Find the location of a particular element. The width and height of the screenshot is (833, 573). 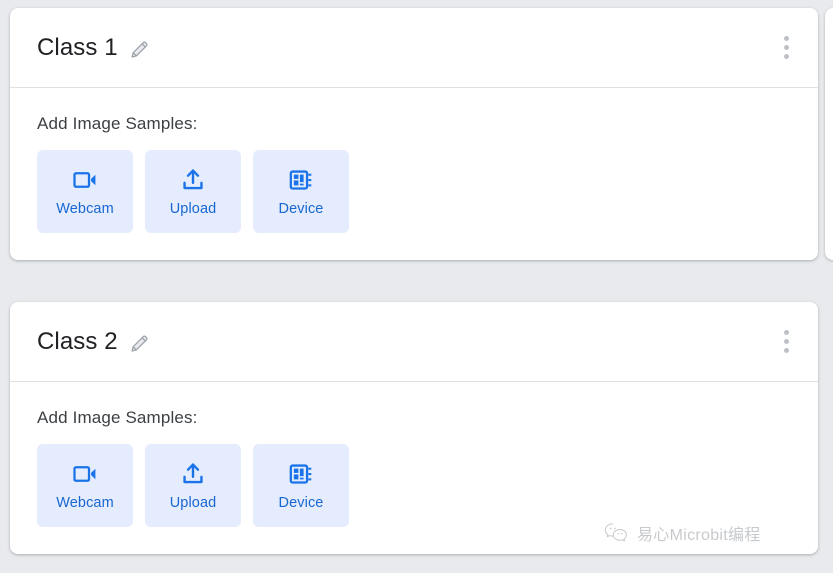

adjacent-card-edge is located at coordinates (829, 134).